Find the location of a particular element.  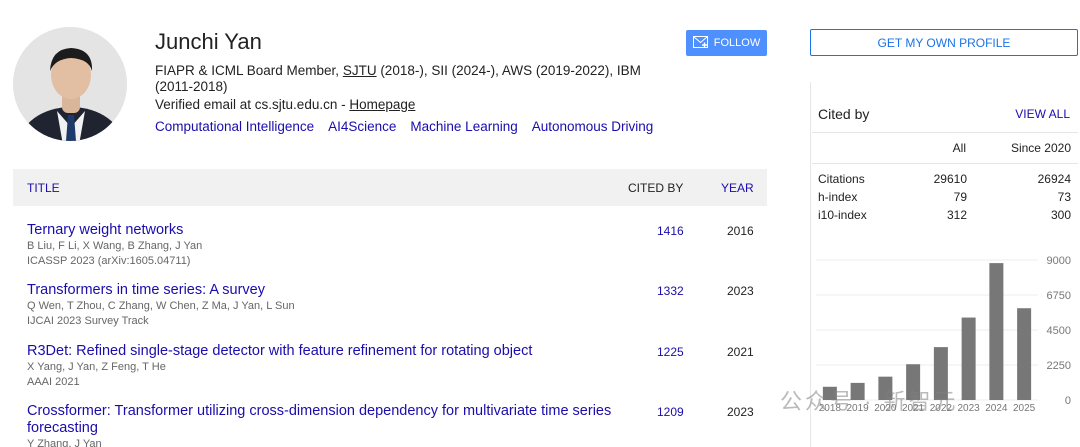

metric-all: 29610 is located at coordinates (950, 179).